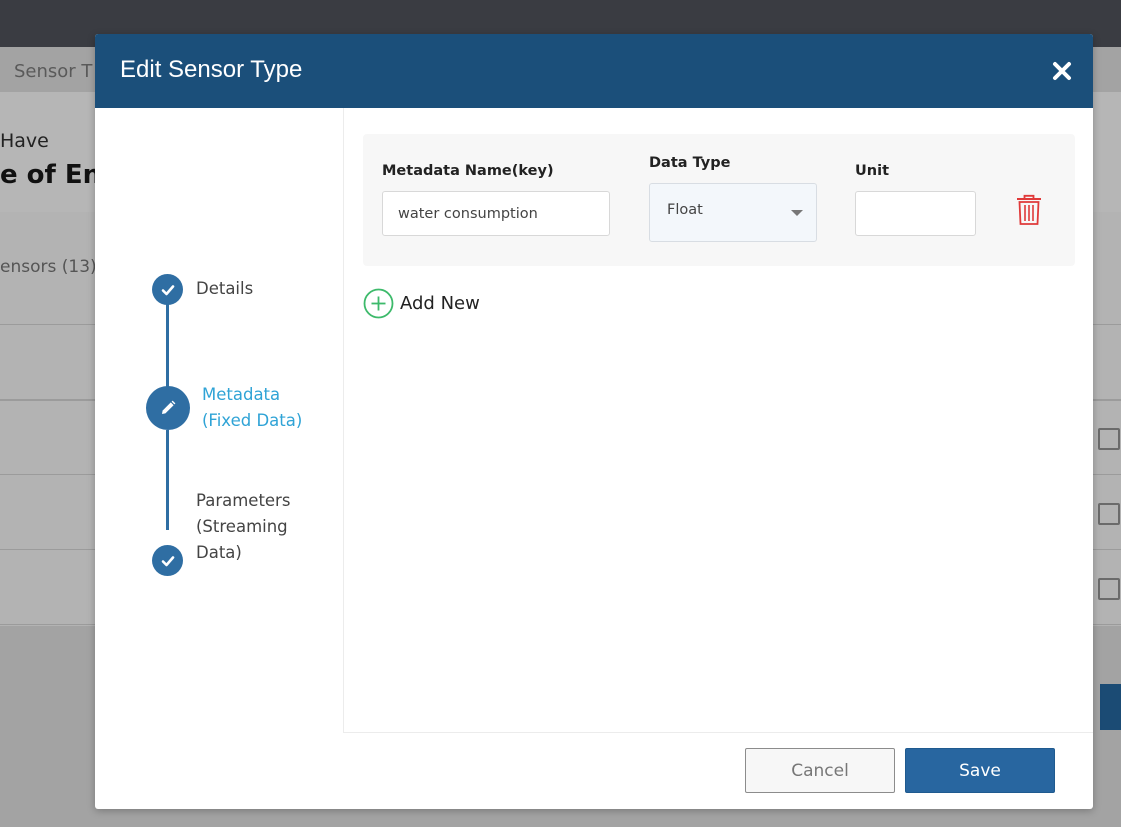 Image resolution: width=1121 pixels, height=827 pixels. I want to click on unit-label: Unit, so click(872, 171).